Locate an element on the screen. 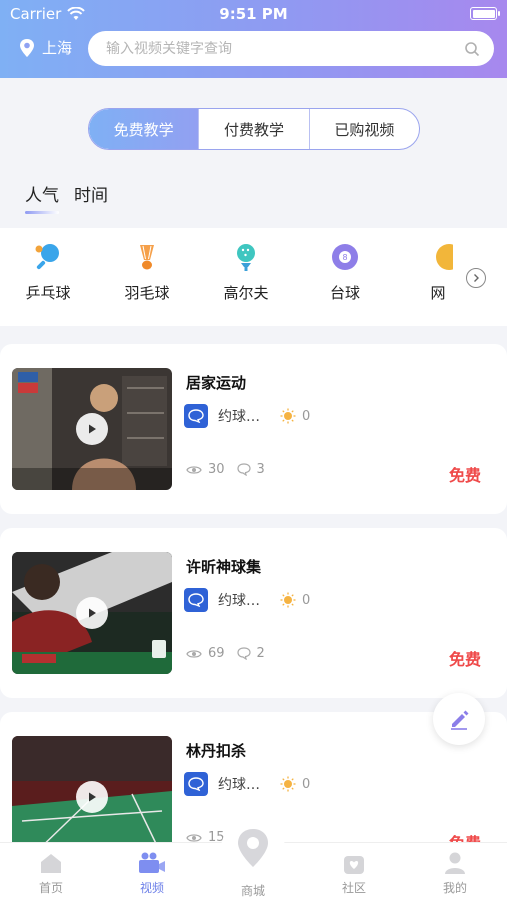  comment-count: 3 is located at coordinates (260, 469).